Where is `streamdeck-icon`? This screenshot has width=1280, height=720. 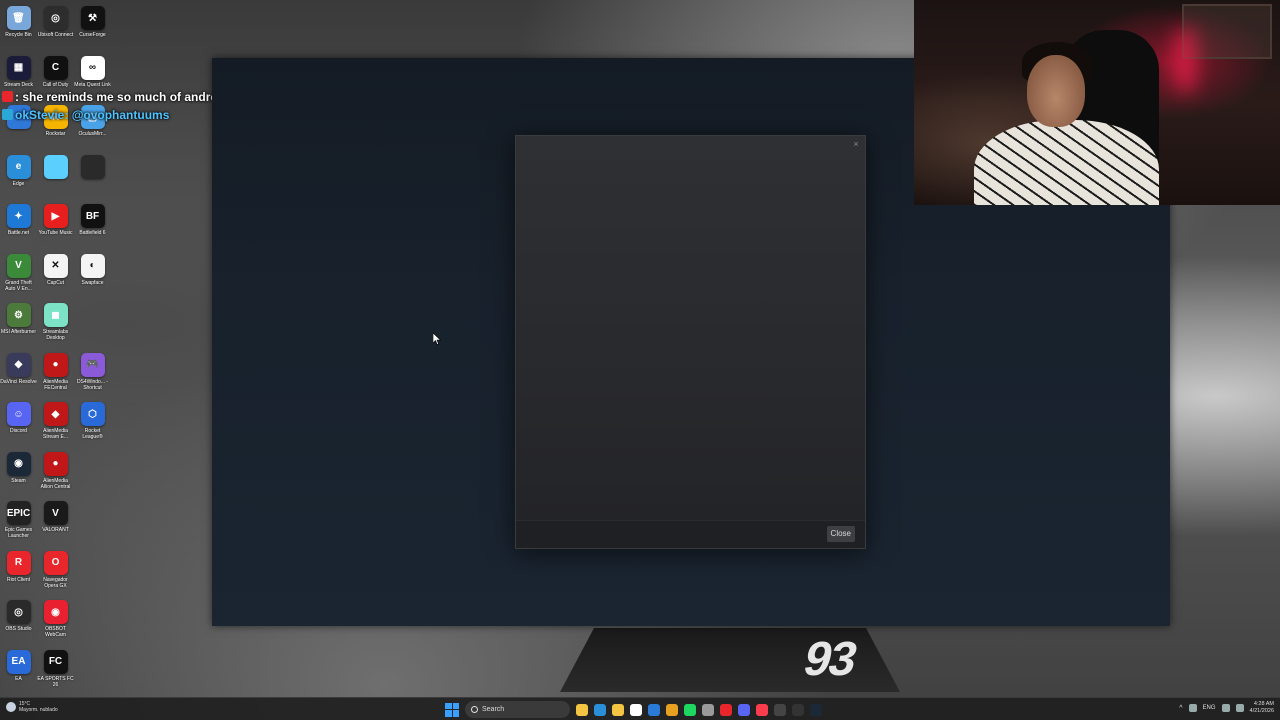
streamdeck-icon is located at coordinates (780, 709).